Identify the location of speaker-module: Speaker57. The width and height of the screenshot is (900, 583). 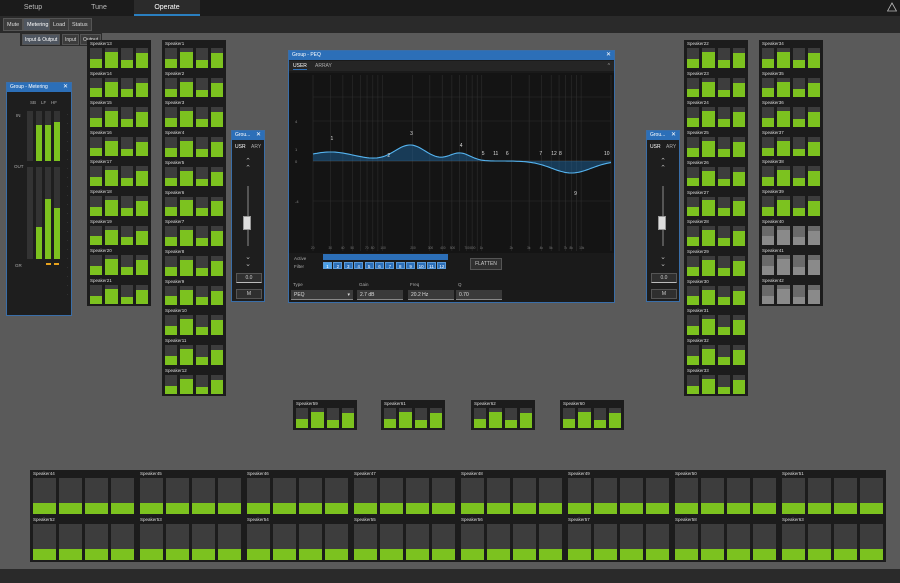
(618, 539).